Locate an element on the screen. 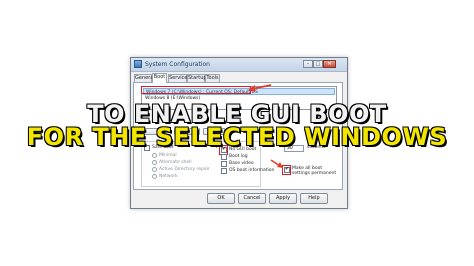 The height and width of the screenshot is (266, 474). arrow-to-make-permanent is located at coordinates (276, 163).